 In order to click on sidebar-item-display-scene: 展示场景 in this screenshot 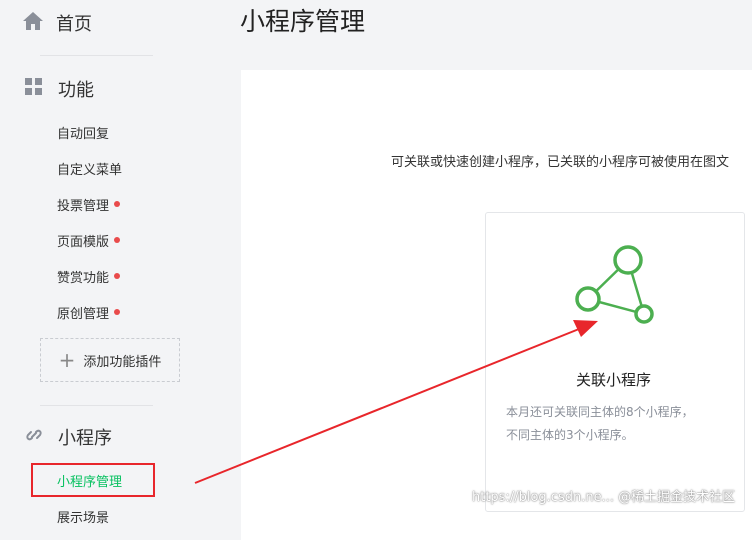, I will do `click(83, 516)`.